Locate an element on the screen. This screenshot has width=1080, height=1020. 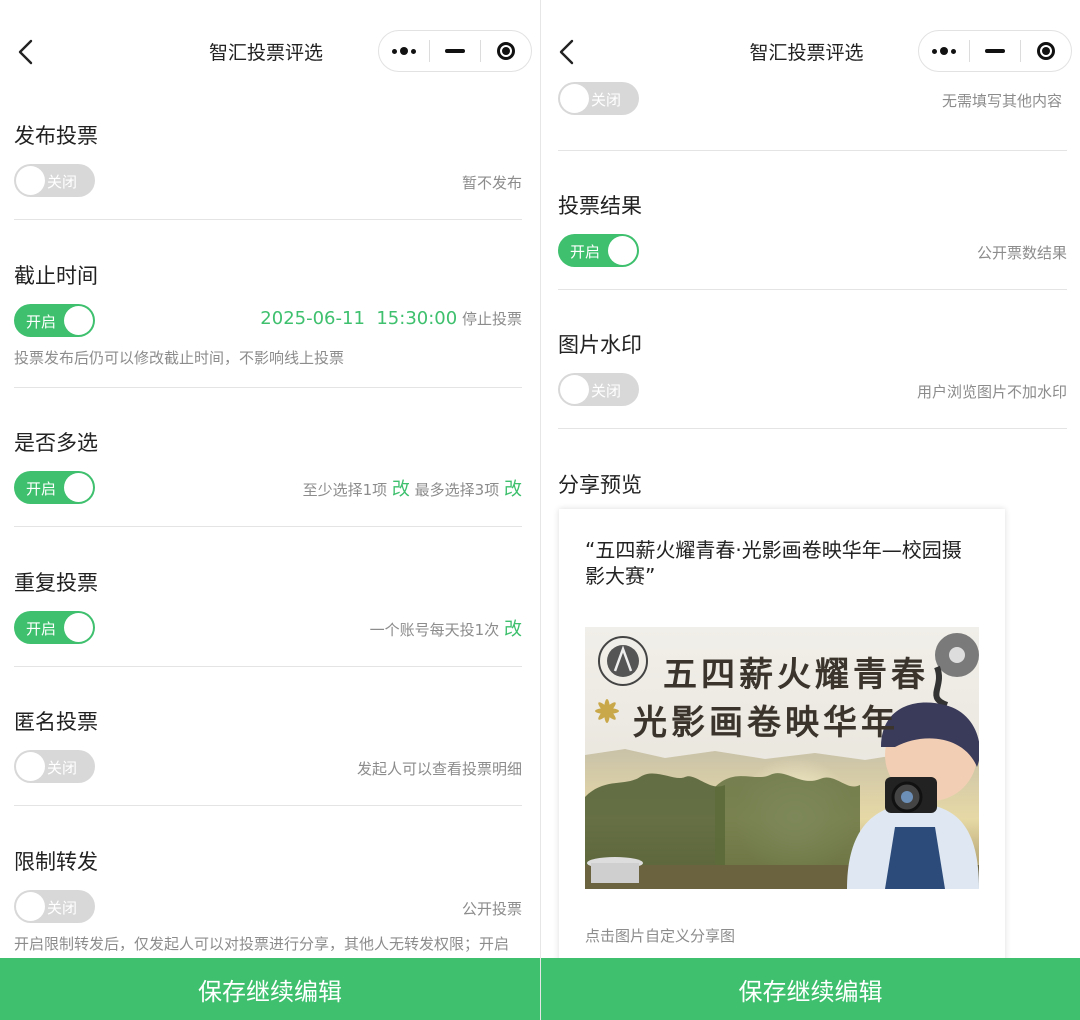
repeat-vote-section: 重复投票 开启 一个账号每天投1次 改 is located at coordinates (268, 606).